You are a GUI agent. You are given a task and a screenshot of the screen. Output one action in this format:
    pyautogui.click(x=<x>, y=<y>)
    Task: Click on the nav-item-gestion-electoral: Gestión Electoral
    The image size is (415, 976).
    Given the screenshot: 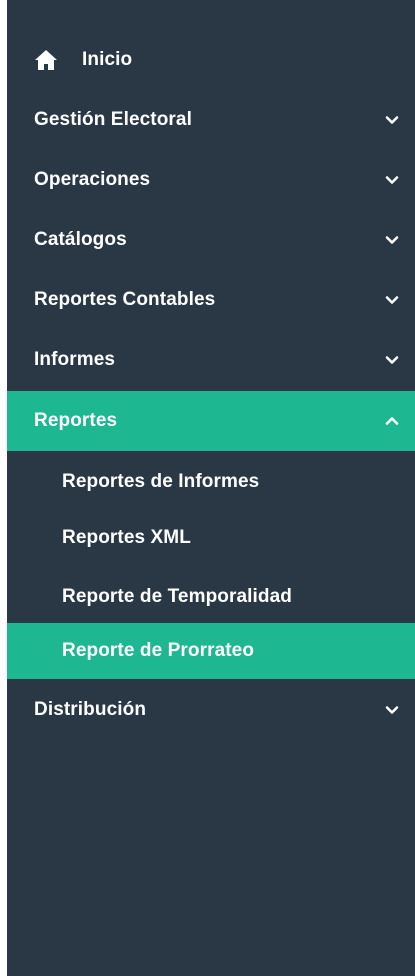 What is the action you would take?
    pyautogui.click(x=211, y=120)
    